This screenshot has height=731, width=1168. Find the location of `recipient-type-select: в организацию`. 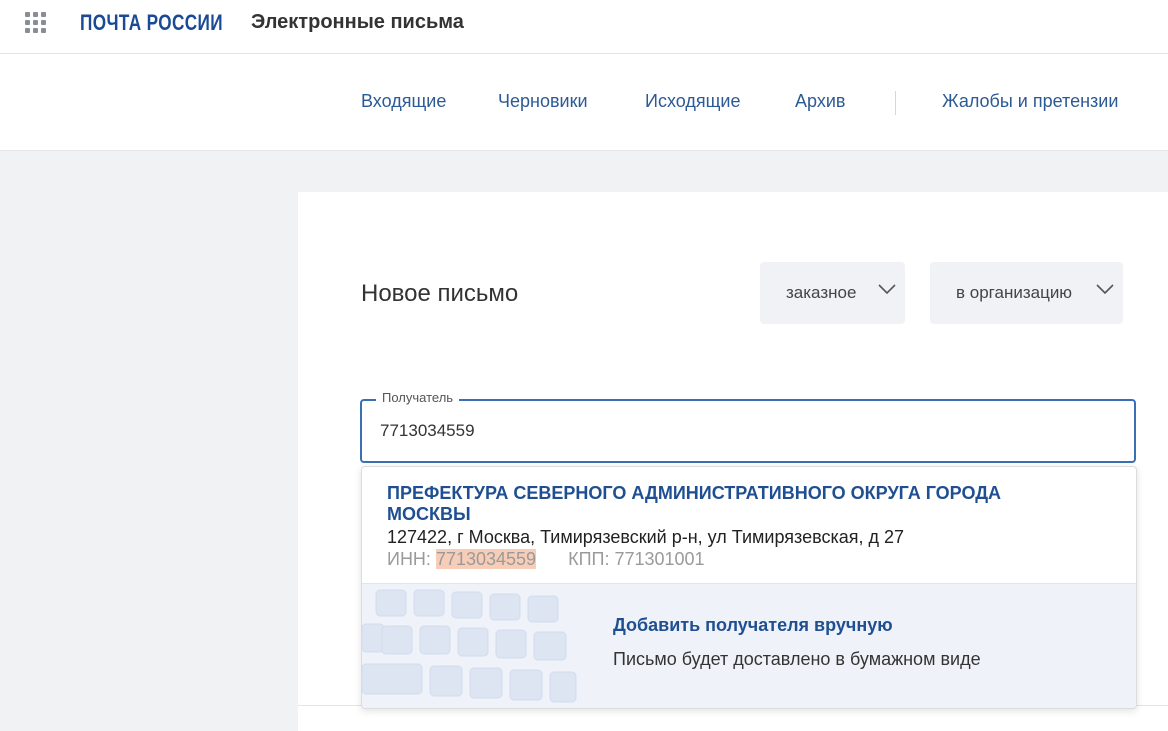

recipient-type-select: в организацию is located at coordinates (1026, 293).